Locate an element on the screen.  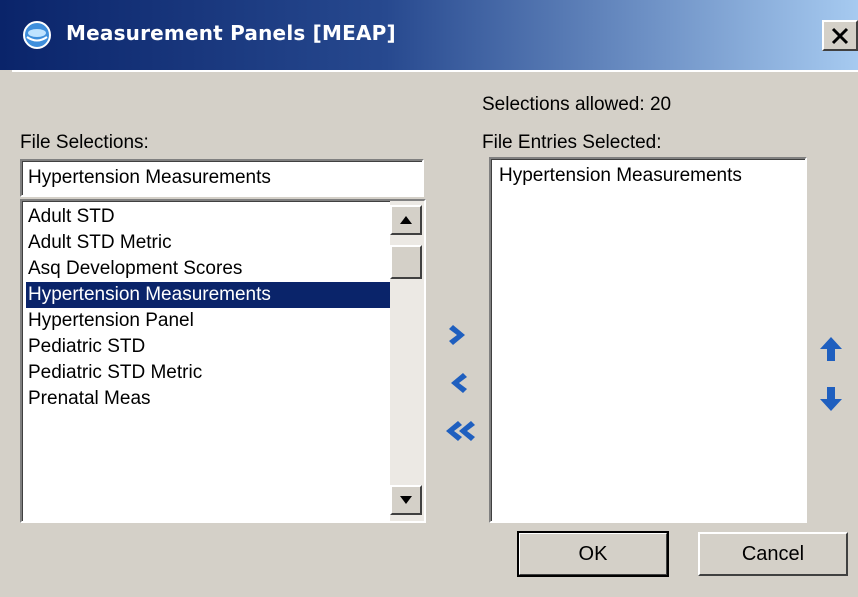
cancel-button: Cancel is located at coordinates (773, 554).